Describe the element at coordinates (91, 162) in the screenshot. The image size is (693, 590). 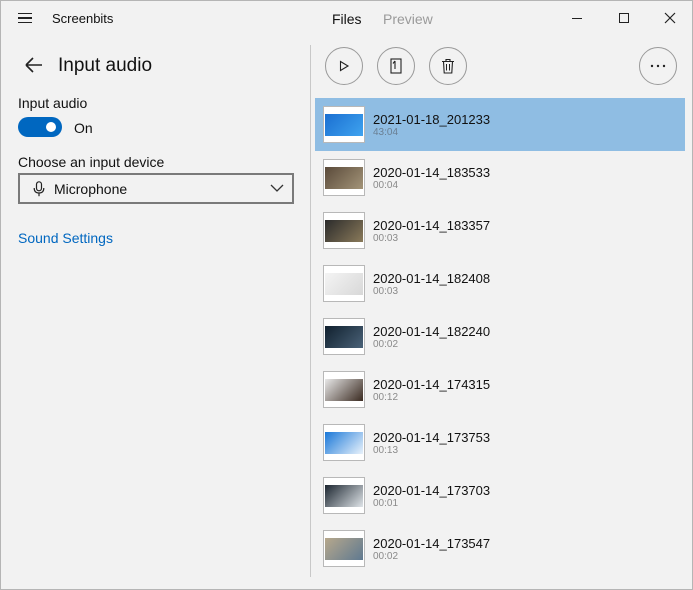
I see `choose-device-label: Choose an input device` at that location.